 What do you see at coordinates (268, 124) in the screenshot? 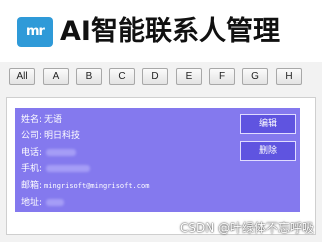
I see `edit-button: 编辑` at bounding box center [268, 124].